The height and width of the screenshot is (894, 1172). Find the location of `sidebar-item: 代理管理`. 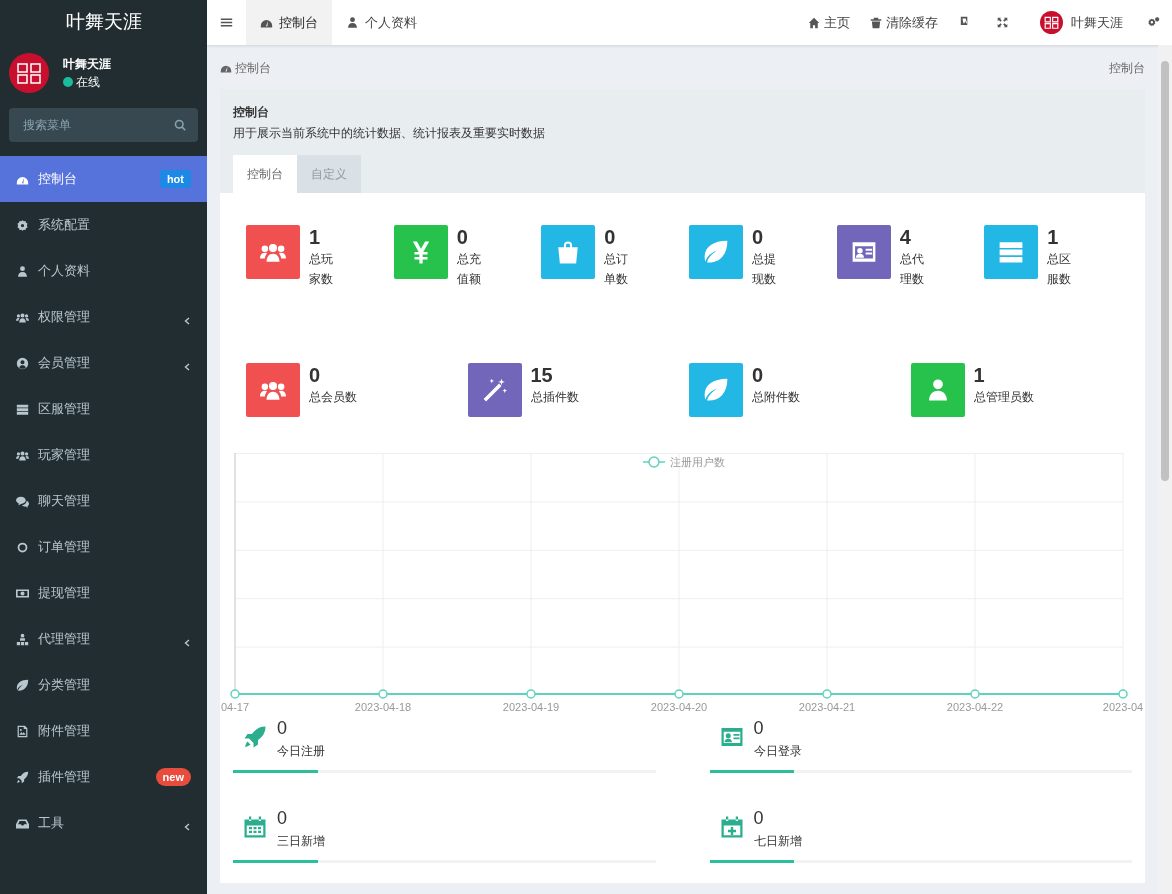

sidebar-item: 代理管理 is located at coordinates (103, 639).